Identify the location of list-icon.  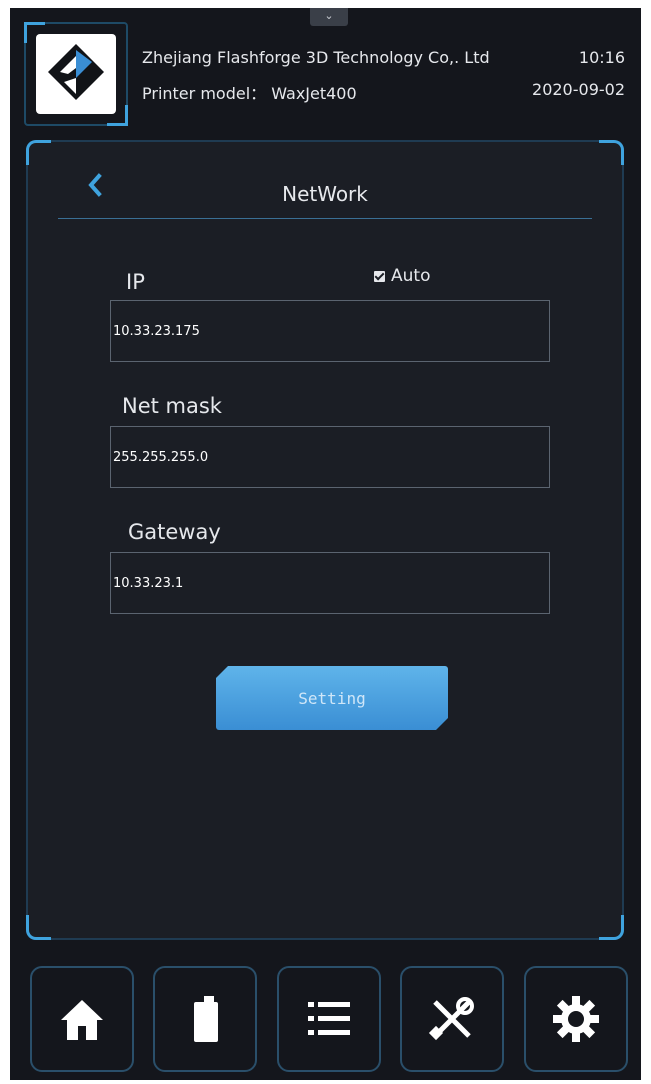
(329, 1018).